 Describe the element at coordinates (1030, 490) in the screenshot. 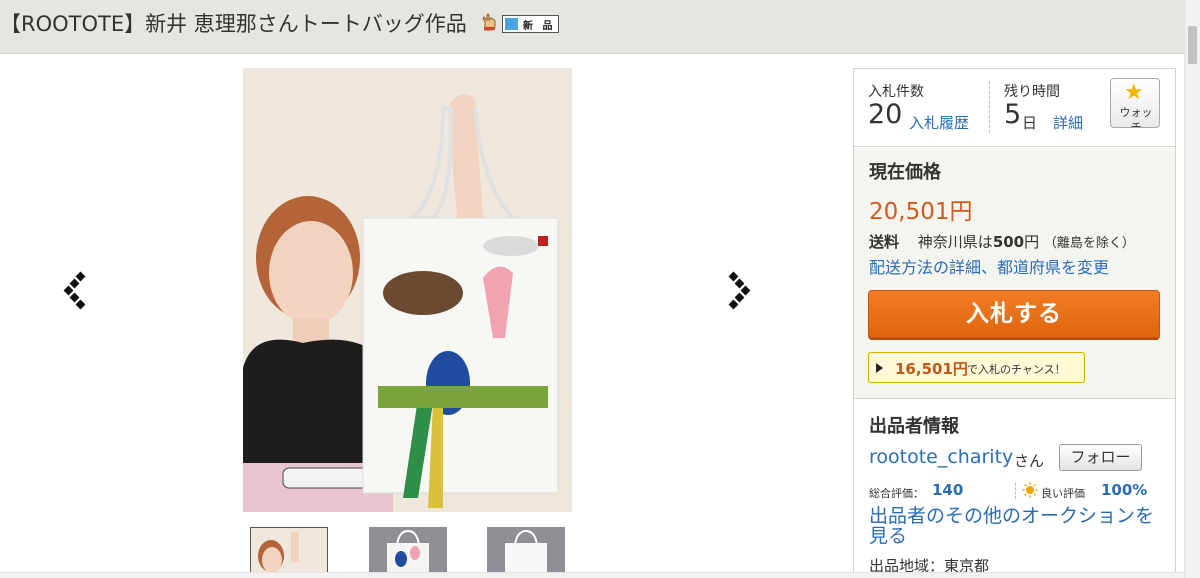

I see `sun-icon` at that location.